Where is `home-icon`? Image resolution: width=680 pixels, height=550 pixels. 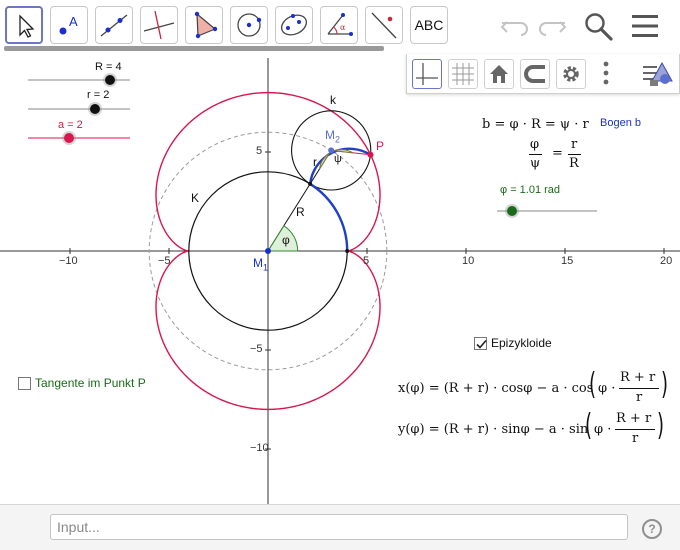 home-icon is located at coordinates (499, 74).